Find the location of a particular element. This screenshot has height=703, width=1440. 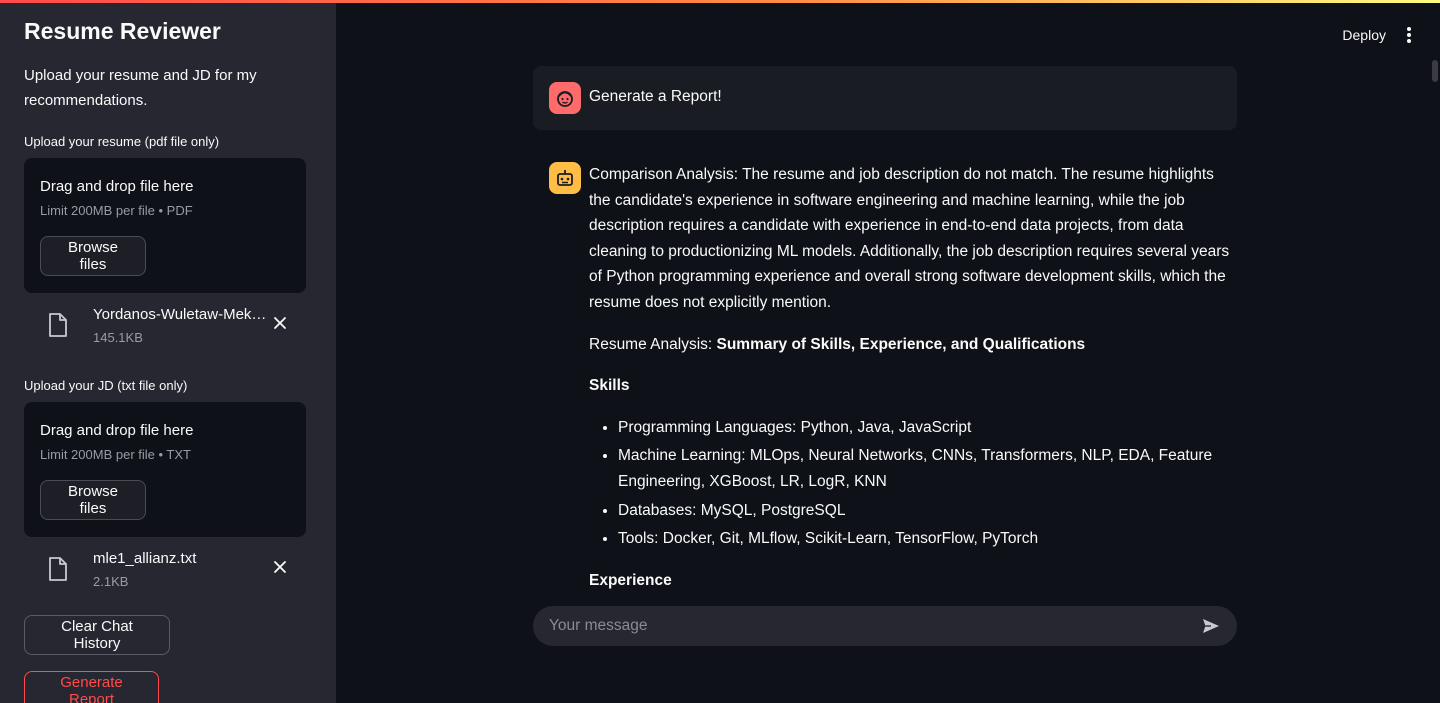

chat-input-bar is located at coordinates (885, 626).